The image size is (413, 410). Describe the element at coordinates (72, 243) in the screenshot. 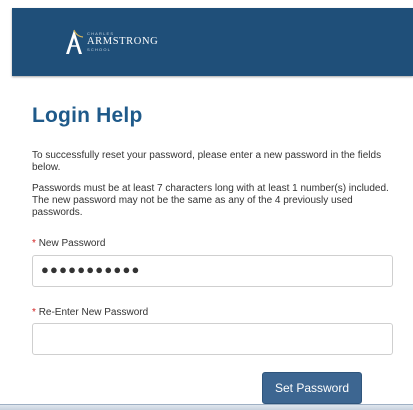

I see `new-password-label-text: New Password` at that location.